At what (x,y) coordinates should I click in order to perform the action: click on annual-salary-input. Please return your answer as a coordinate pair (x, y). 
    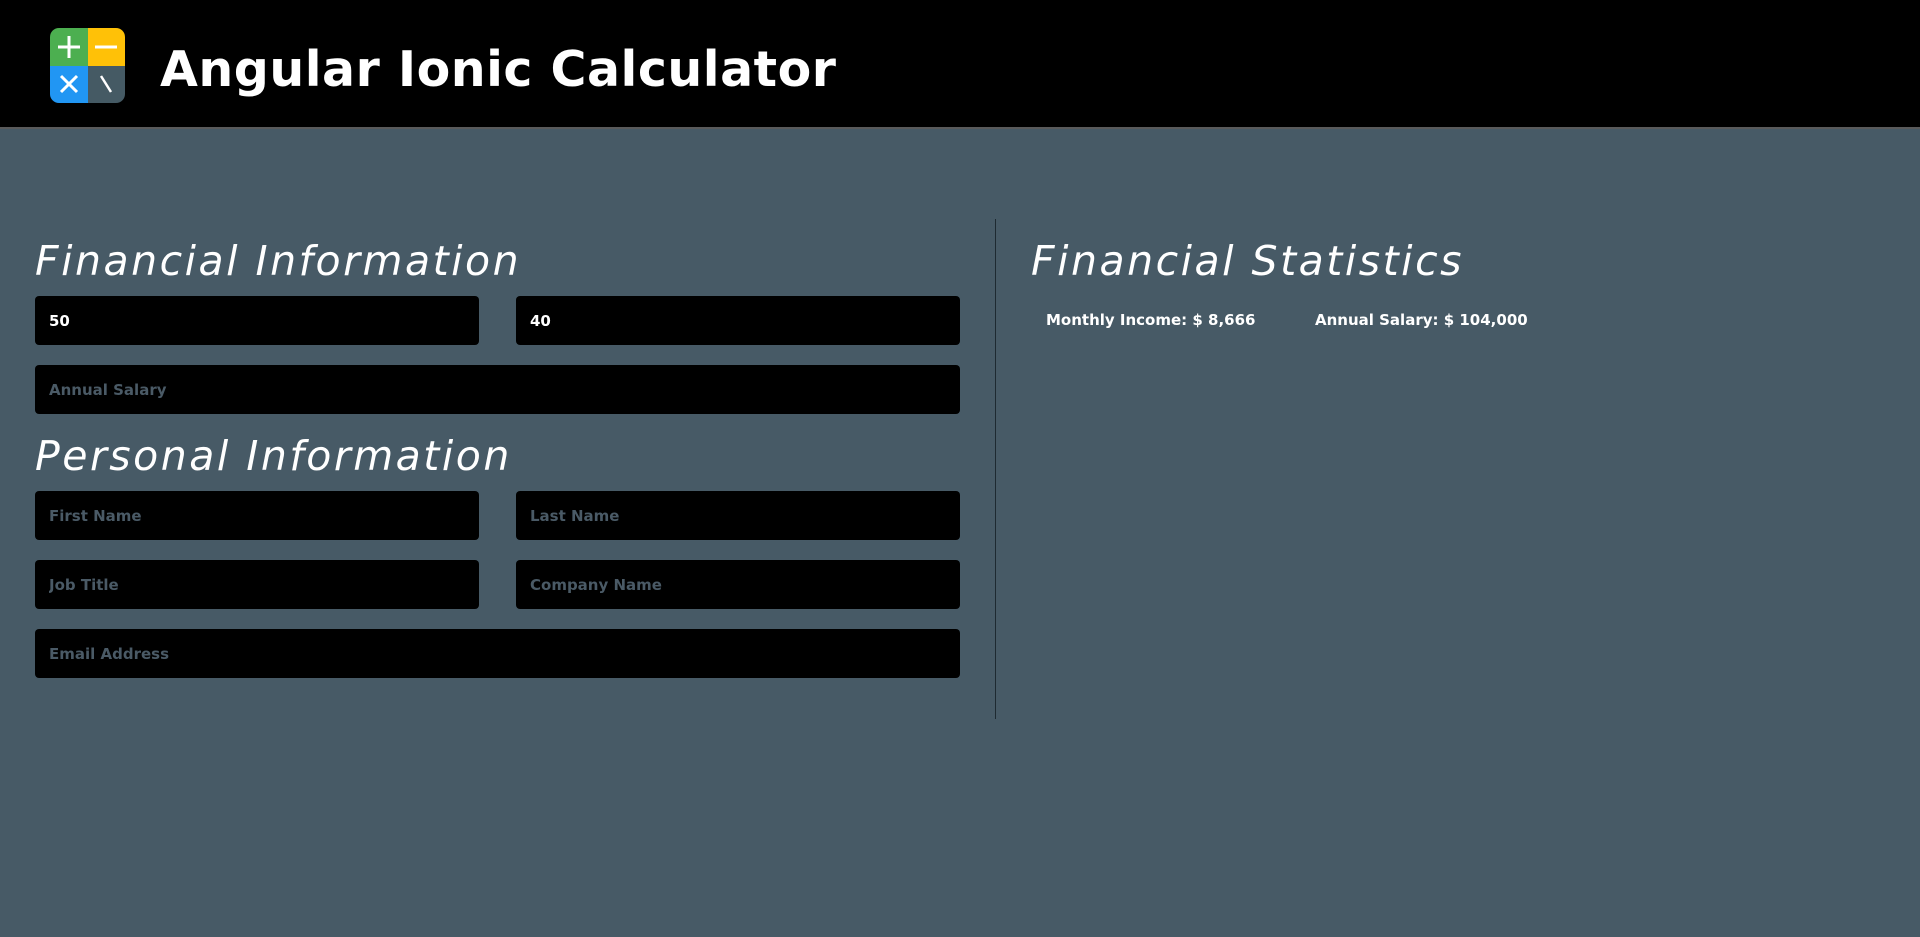
    Looking at the image, I should click on (497, 389).